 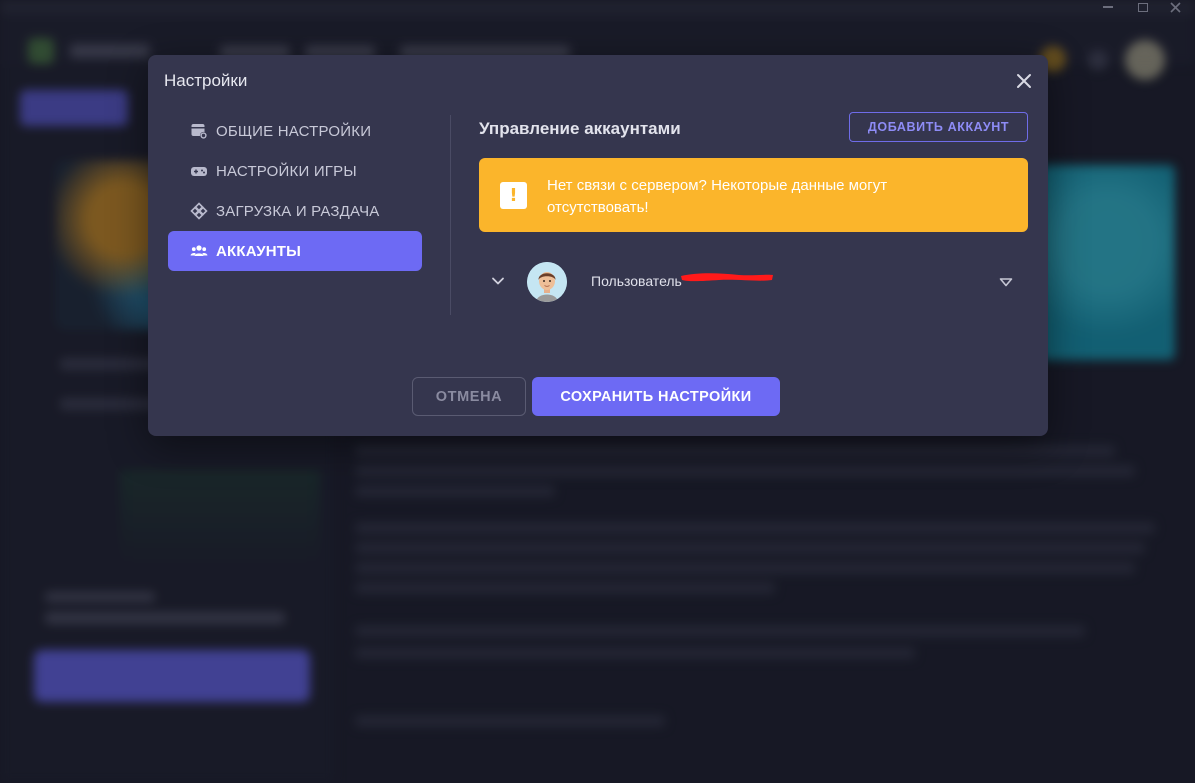 What do you see at coordinates (727, 277) in the screenshot?
I see `redaction-mark` at bounding box center [727, 277].